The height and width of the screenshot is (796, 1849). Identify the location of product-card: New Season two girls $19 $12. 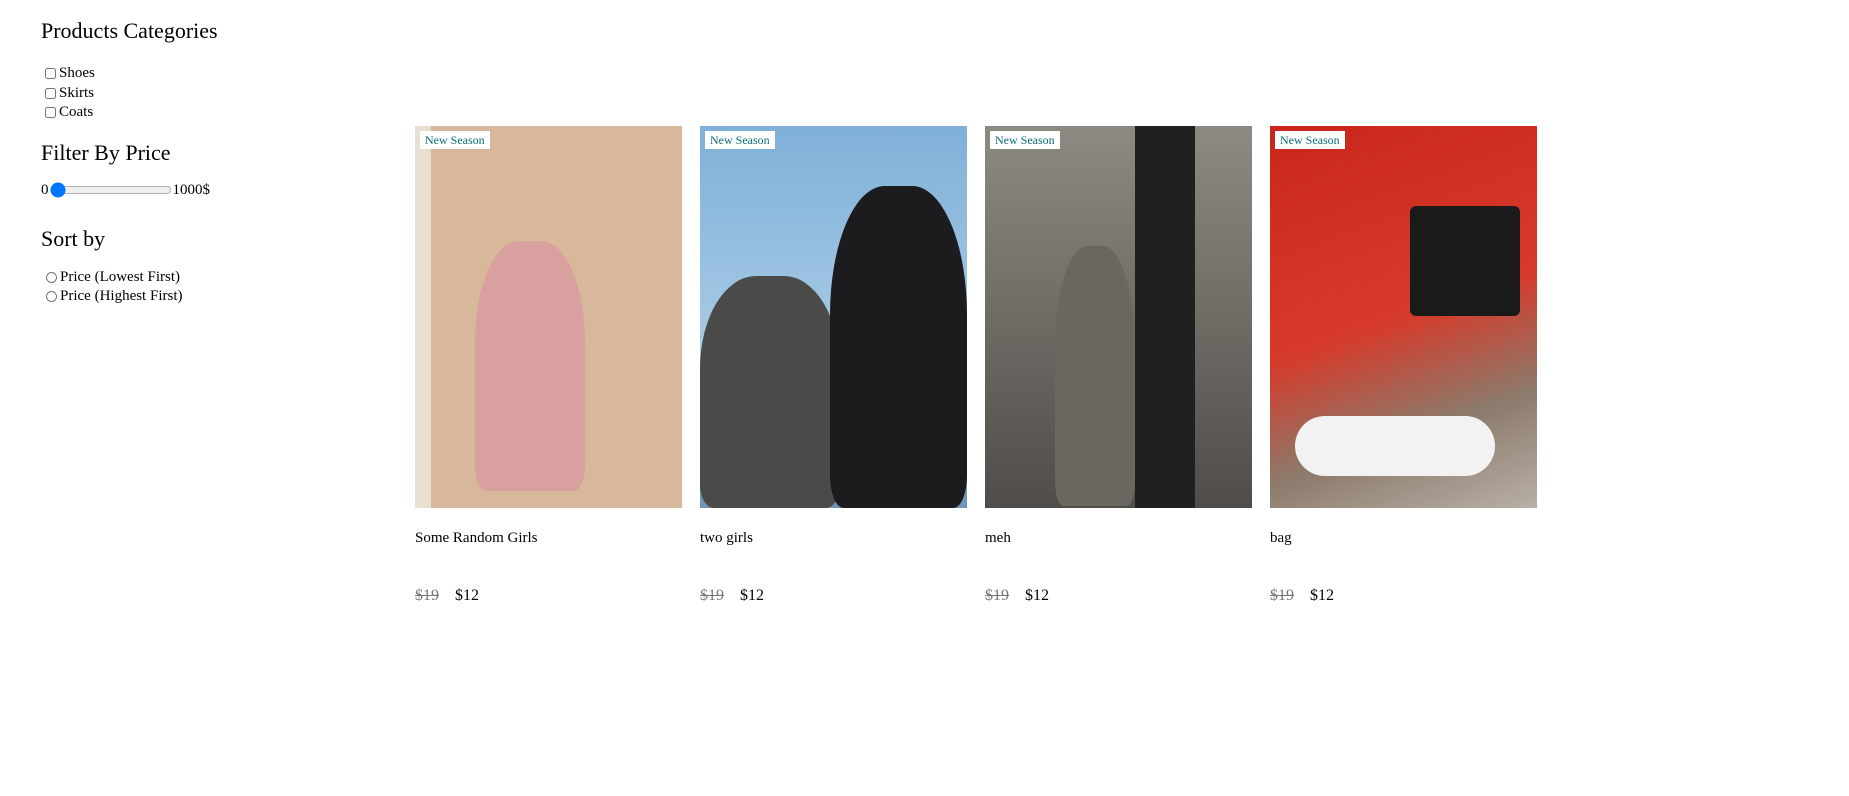
(833, 365).